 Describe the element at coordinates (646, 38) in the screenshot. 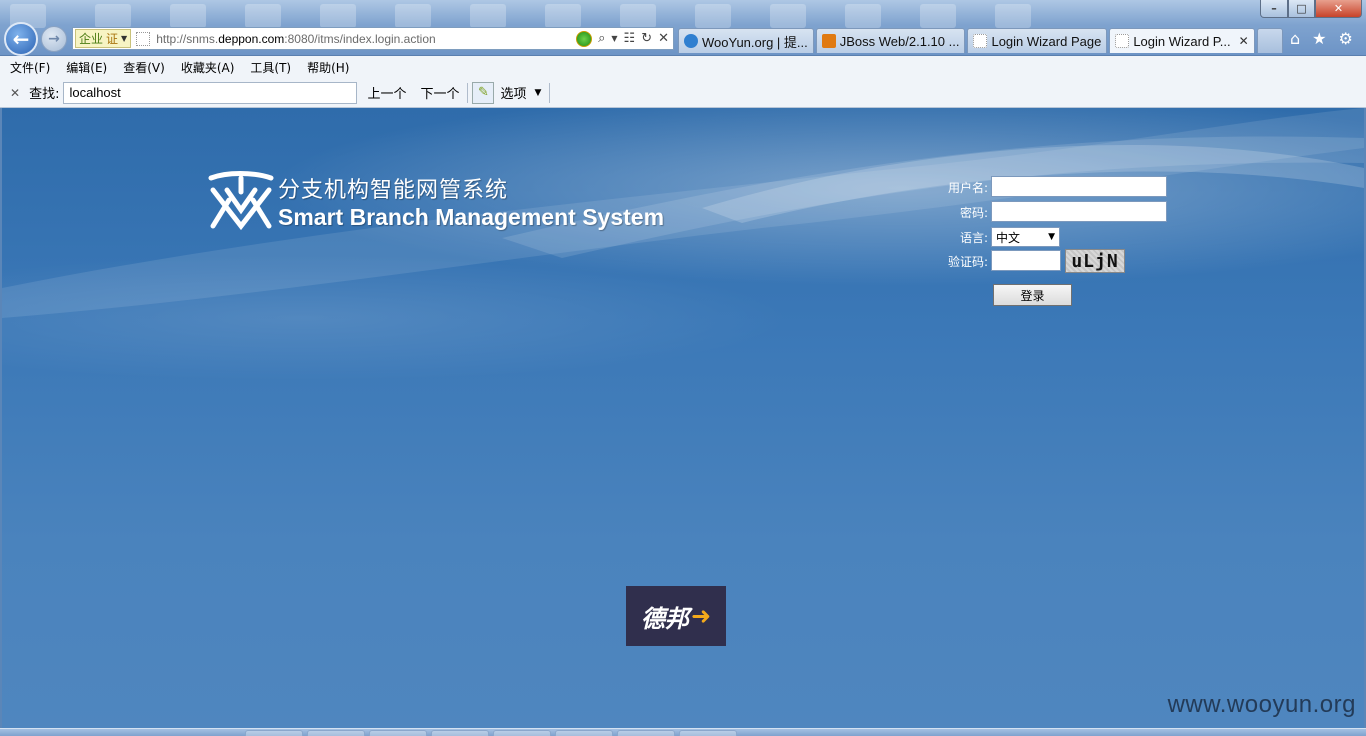

I see `refresh-icon: ↻` at that location.